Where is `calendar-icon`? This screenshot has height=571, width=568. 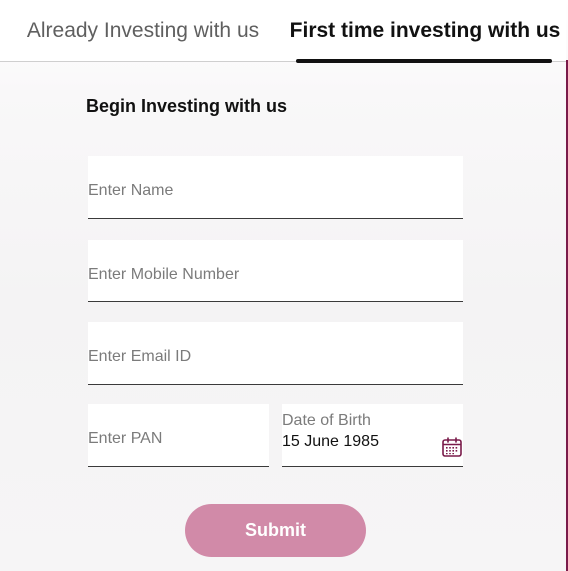
calendar-icon is located at coordinates (452, 447).